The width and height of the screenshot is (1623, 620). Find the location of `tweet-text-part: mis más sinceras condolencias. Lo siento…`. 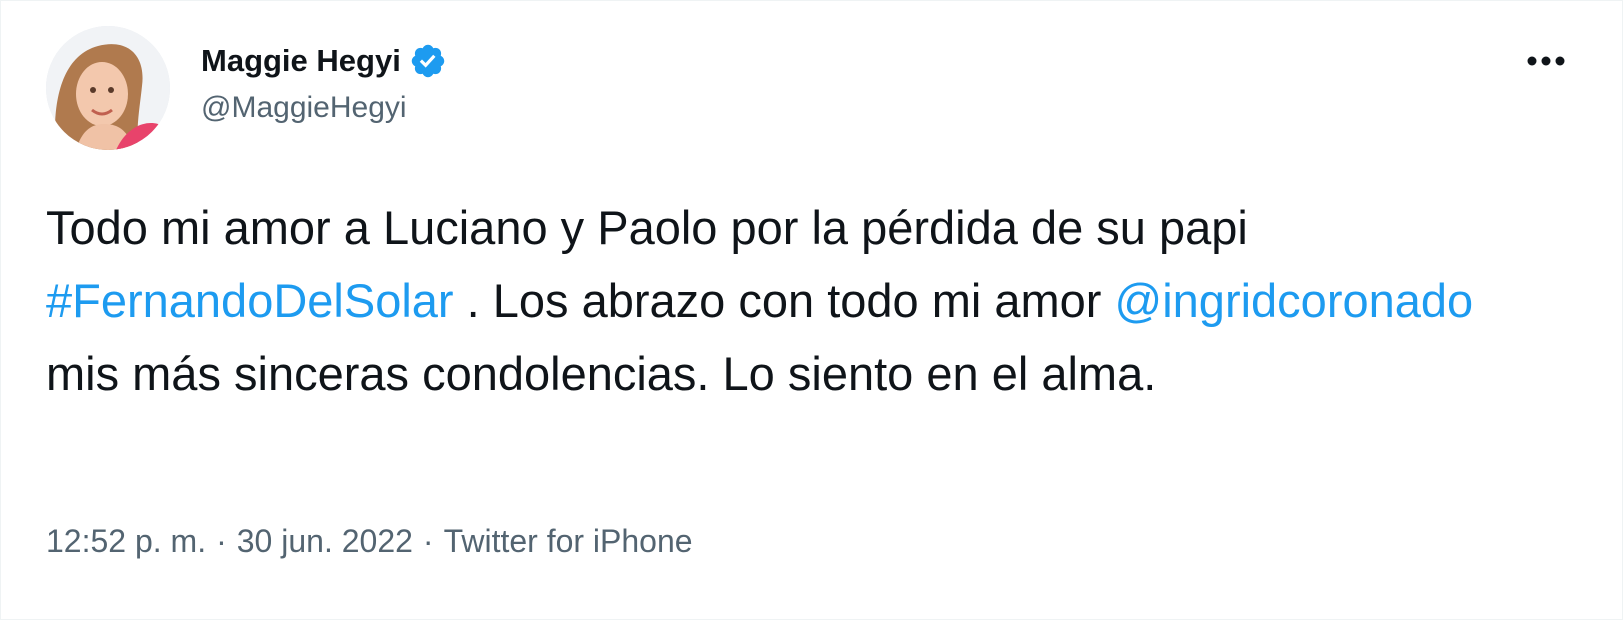

tweet-text-part: mis más sinceras condolencias. Lo siento… is located at coordinates (601, 373).